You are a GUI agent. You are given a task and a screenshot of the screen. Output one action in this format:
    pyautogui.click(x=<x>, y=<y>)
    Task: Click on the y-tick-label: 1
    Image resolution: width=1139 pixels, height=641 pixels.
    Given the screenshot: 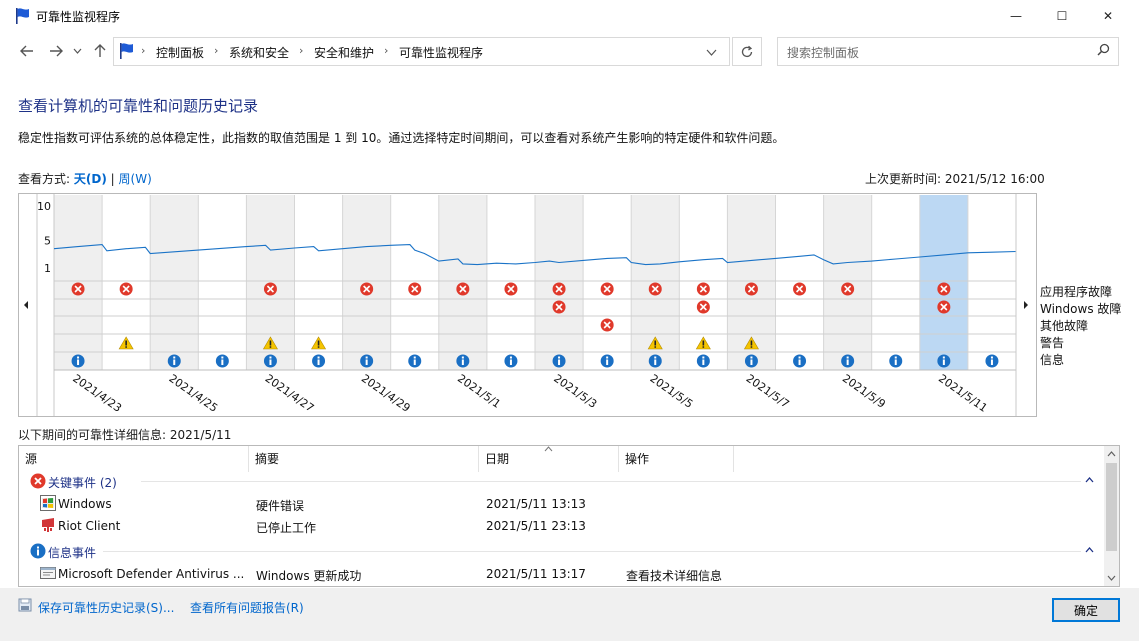 What is the action you would take?
    pyautogui.click(x=47, y=268)
    